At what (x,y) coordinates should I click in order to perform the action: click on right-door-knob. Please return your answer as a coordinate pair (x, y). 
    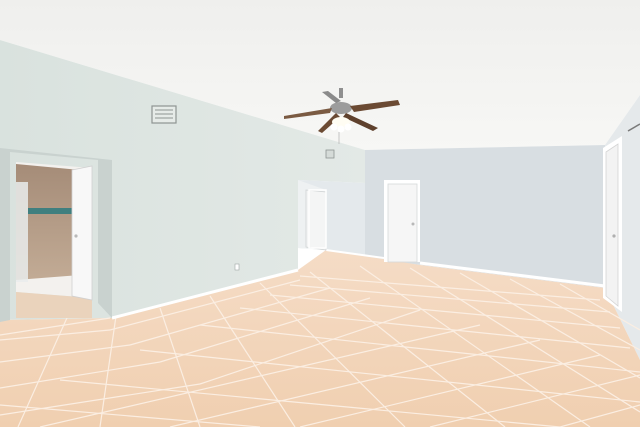
    Looking at the image, I should click on (614, 236).